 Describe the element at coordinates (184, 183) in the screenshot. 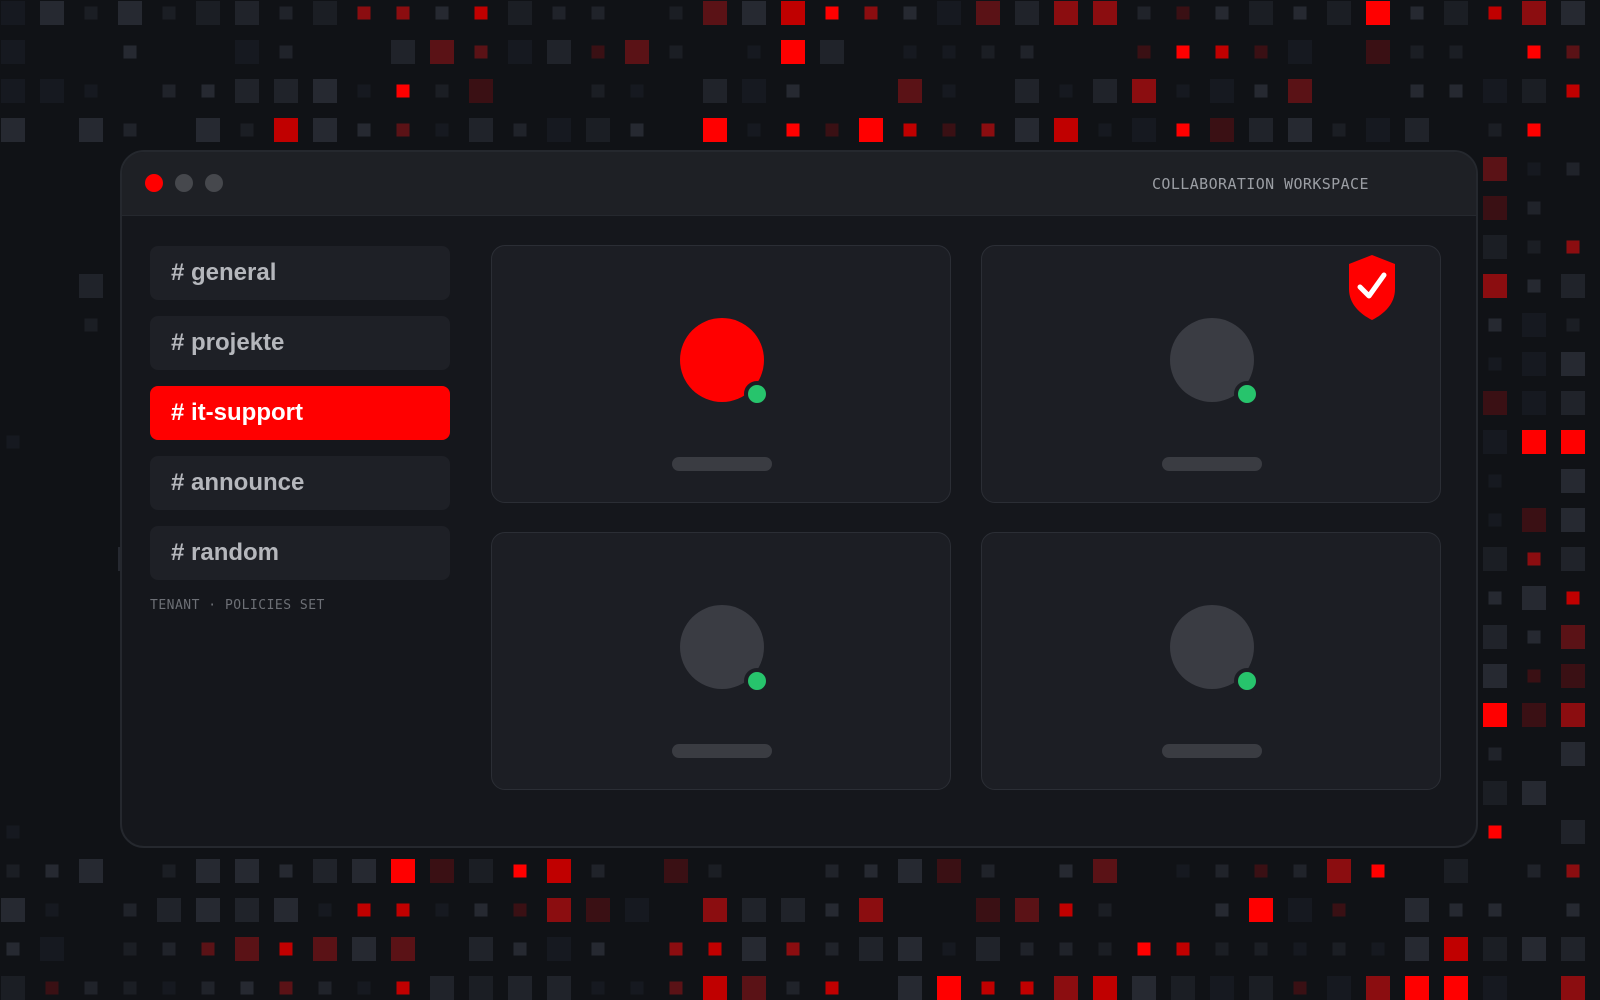

I see `minimize-button` at that location.